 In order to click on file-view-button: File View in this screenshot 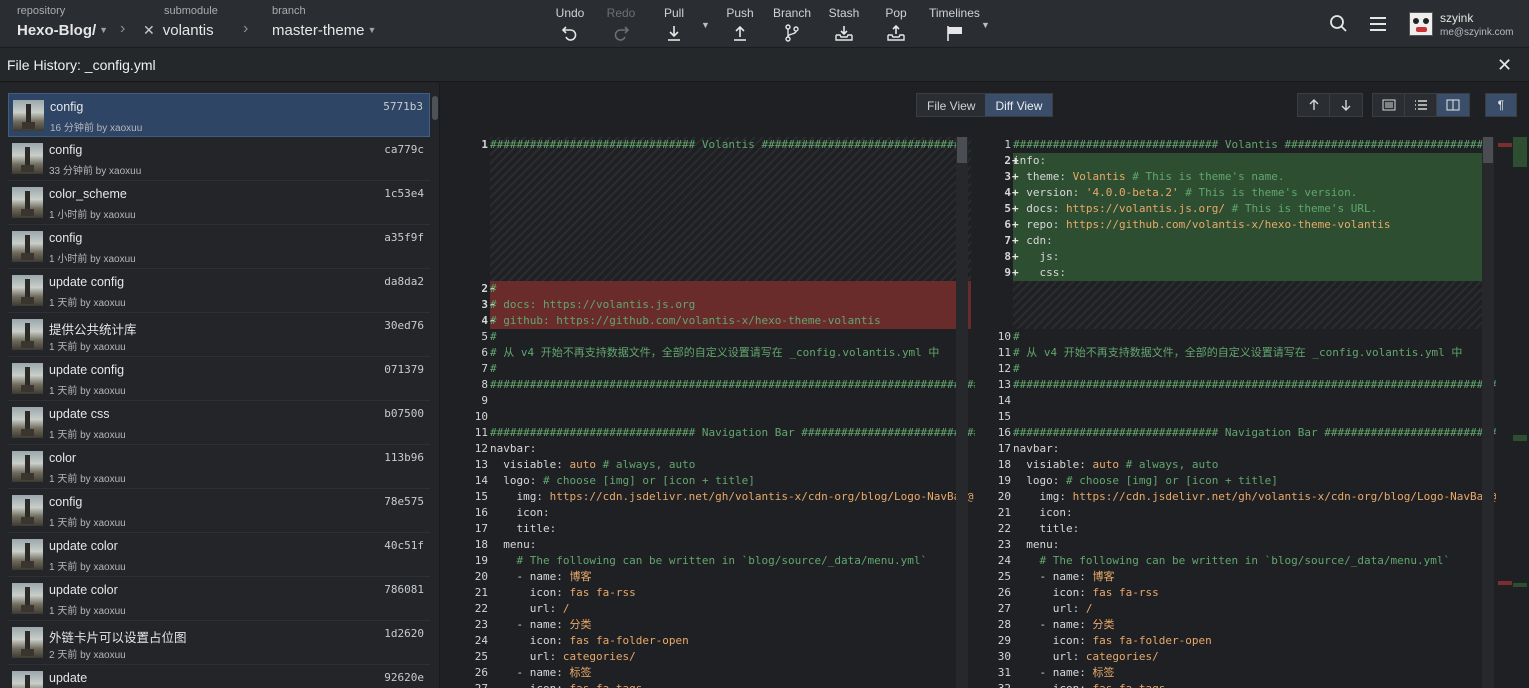, I will do `click(951, 105)`.